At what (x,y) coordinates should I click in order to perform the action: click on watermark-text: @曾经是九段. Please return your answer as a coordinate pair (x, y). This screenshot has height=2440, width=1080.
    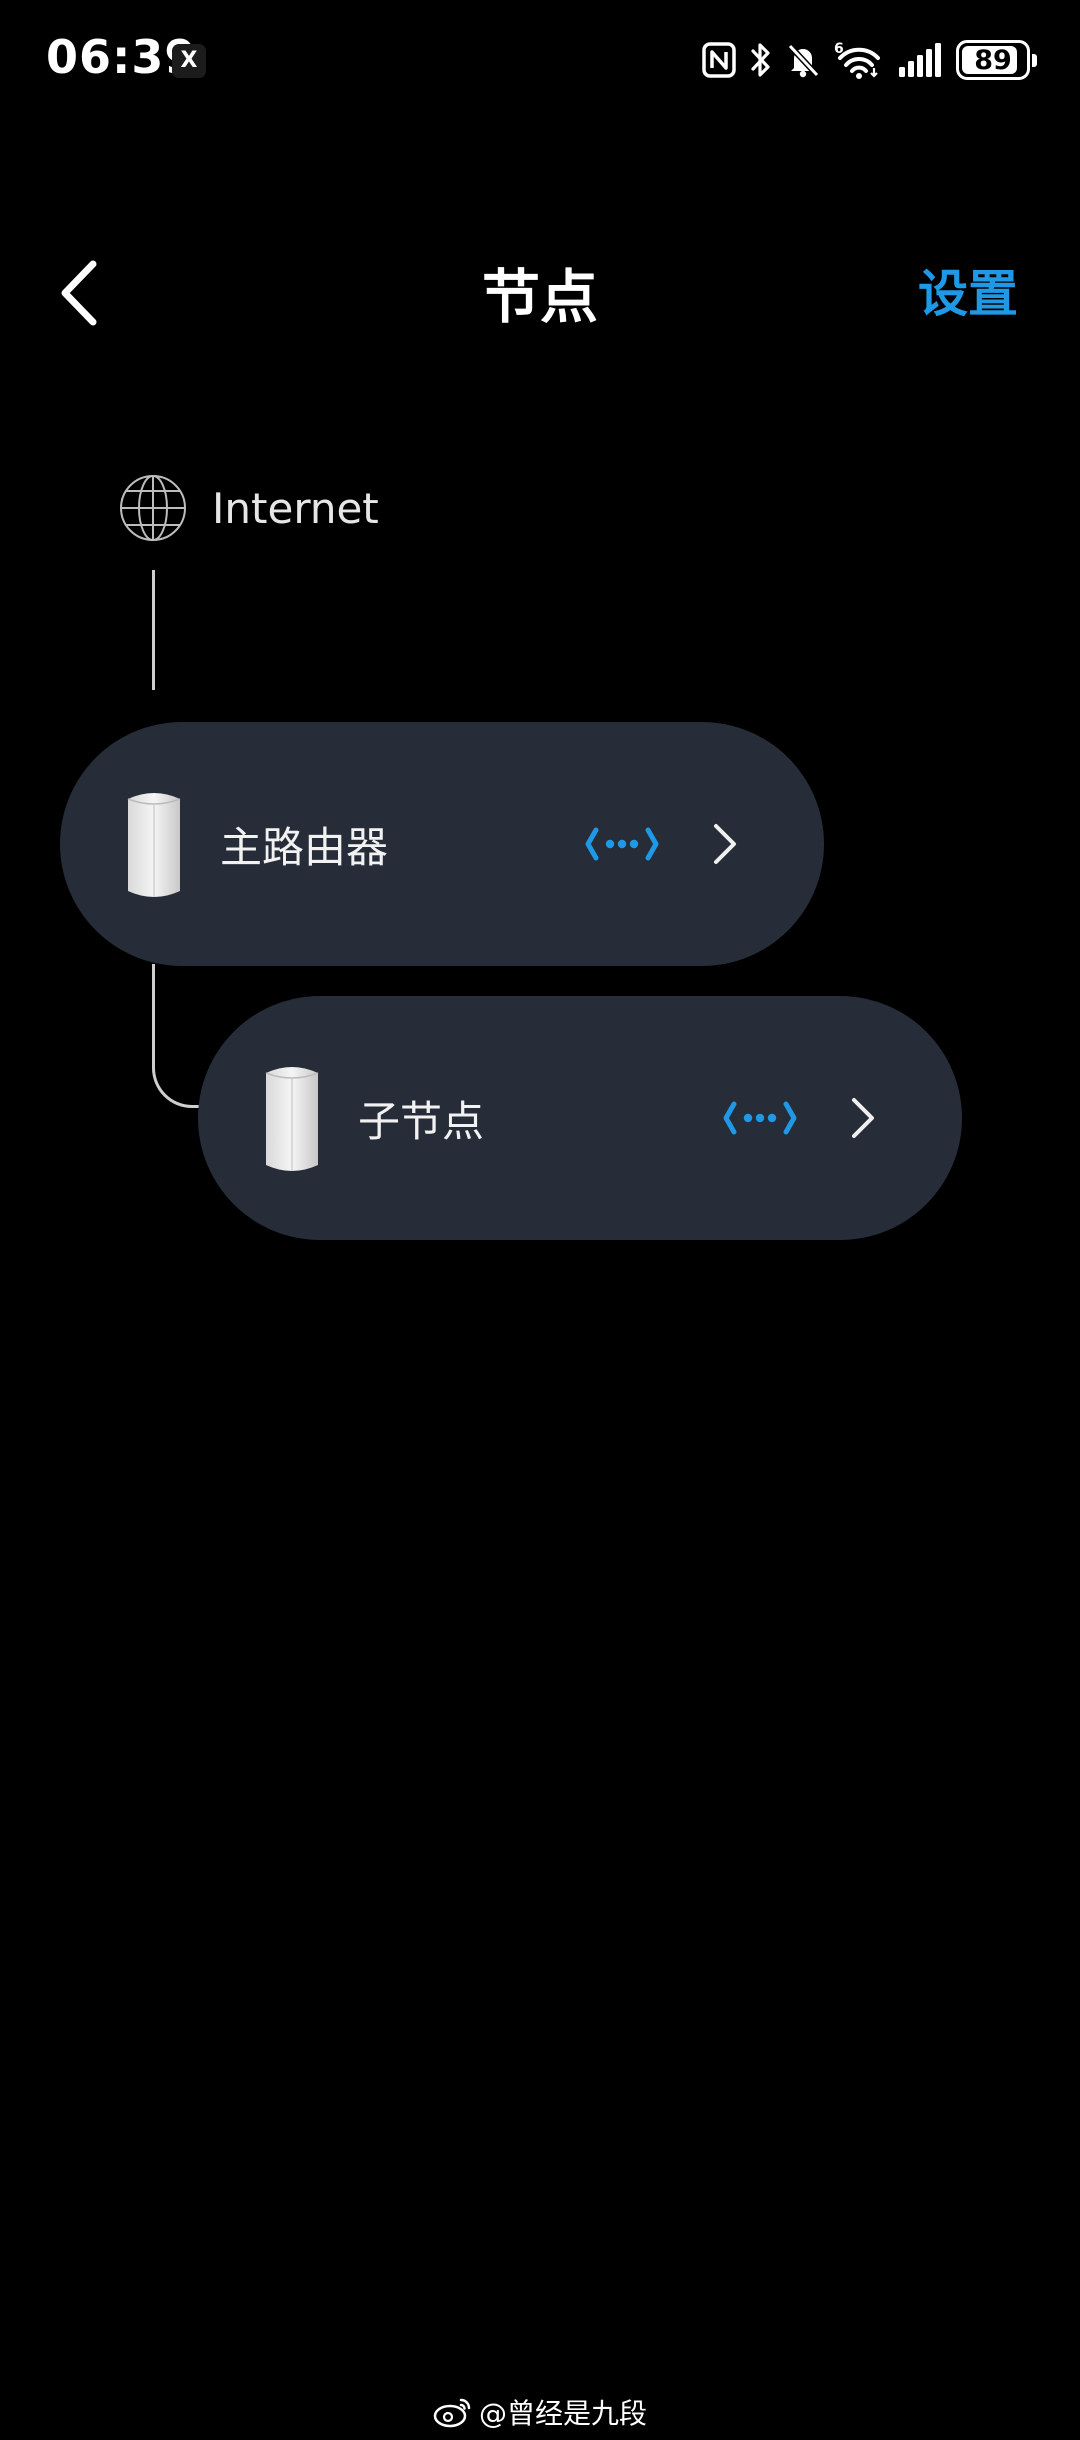
    Looking at the image, I should click on (562, 2413).